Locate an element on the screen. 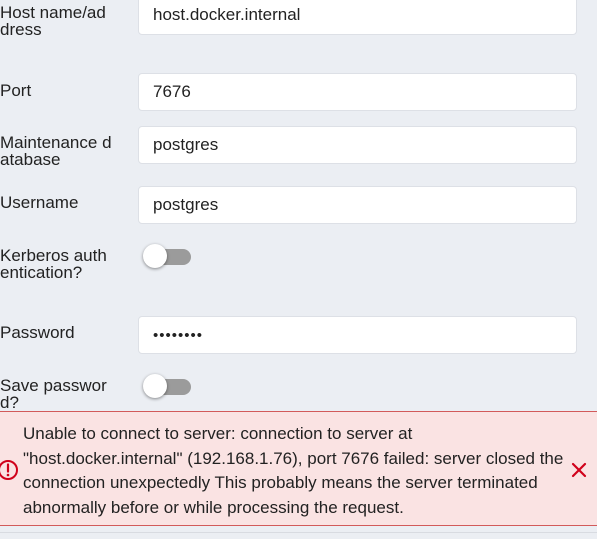  save-password-toggle-knob is located at coordinates (155, 386).